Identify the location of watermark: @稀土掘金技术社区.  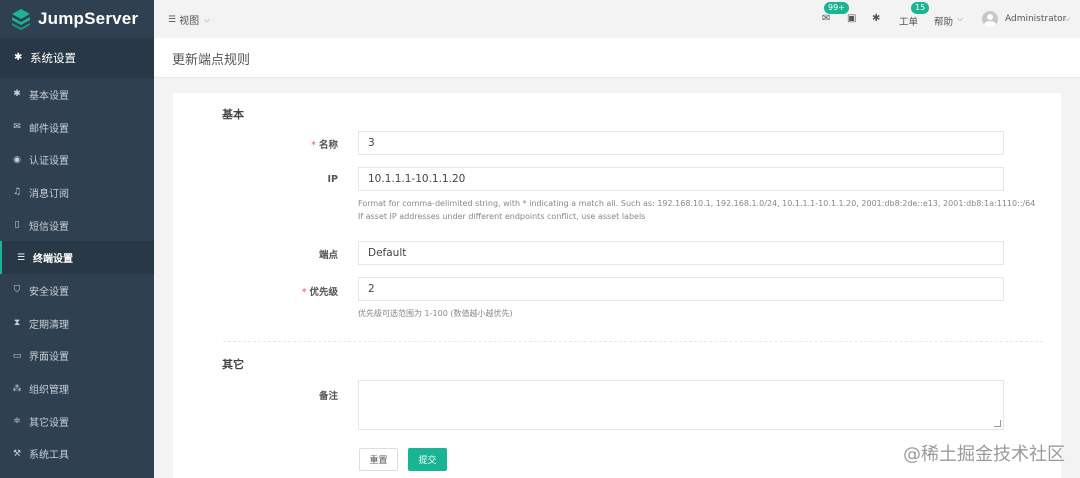
(984, 454).